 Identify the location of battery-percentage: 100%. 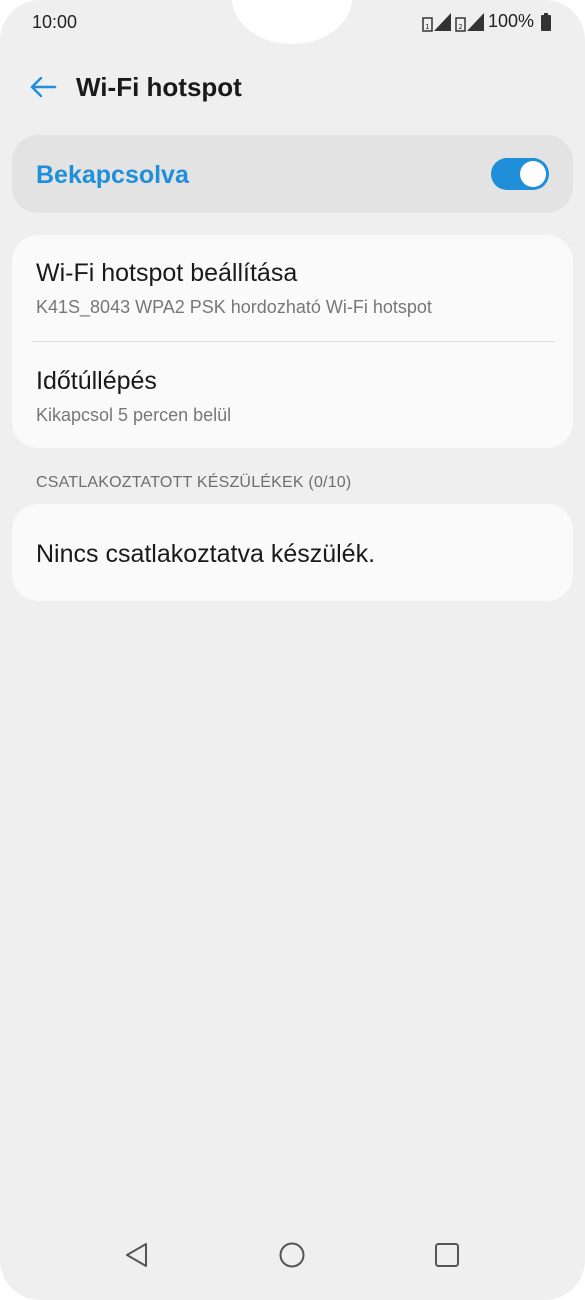
(510, 21).